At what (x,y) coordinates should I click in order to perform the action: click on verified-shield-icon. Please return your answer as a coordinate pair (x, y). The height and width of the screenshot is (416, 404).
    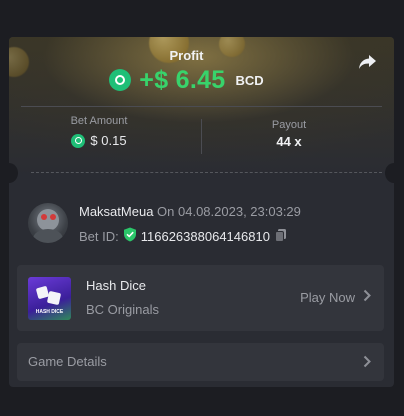
    Looking at the image, I should click on (130, 236).